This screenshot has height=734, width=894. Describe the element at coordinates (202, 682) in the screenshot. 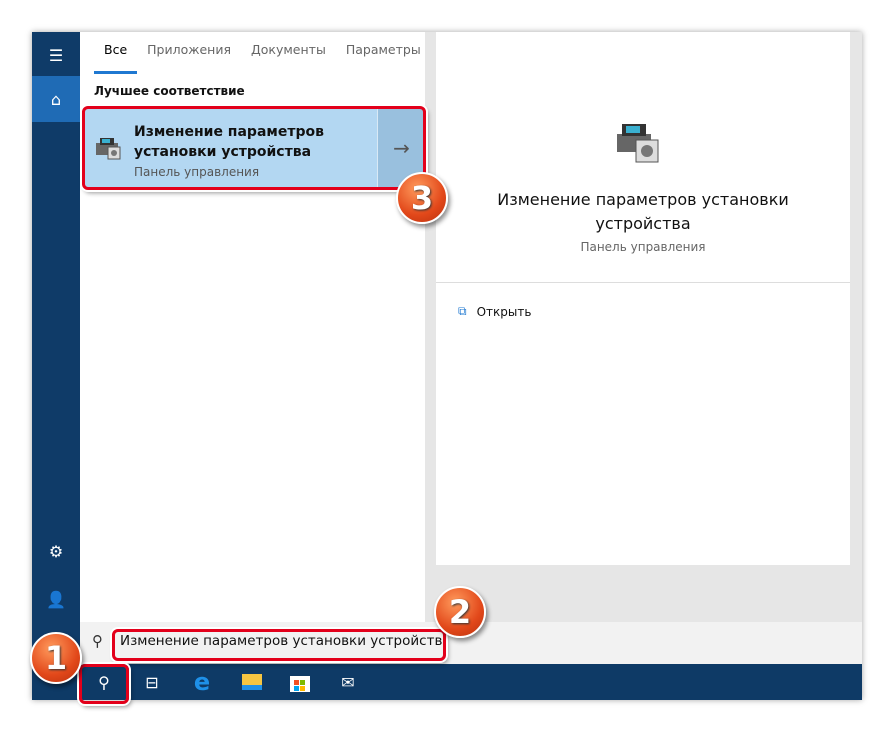

I see `edge-icon: e` at that location.